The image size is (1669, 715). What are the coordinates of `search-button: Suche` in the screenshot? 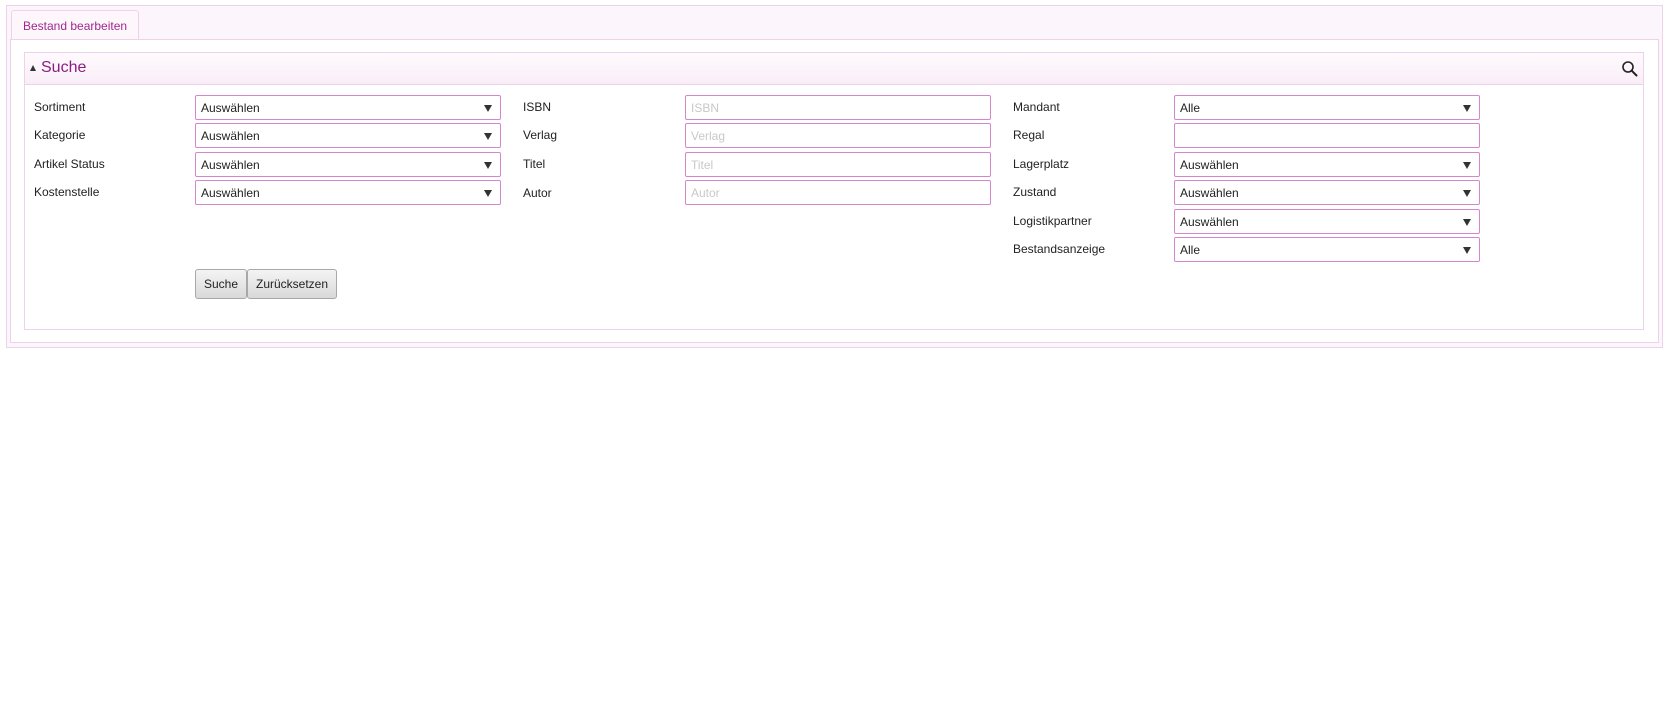 It's located at (221, 284).